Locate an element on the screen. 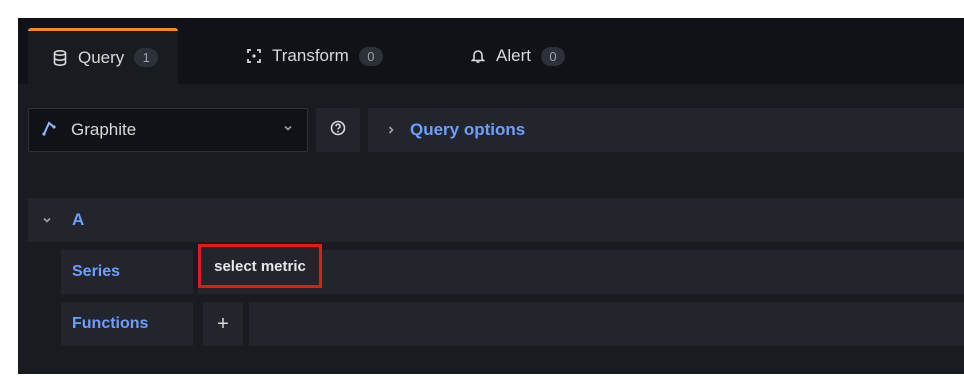  tab-alert-label: Alert is located at coordinates (513, 55).